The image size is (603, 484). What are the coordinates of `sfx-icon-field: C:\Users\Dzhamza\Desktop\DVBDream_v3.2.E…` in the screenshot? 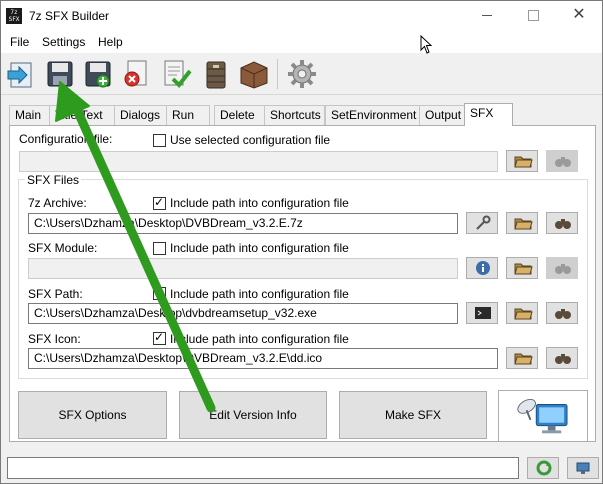 It's located at (263, 358).